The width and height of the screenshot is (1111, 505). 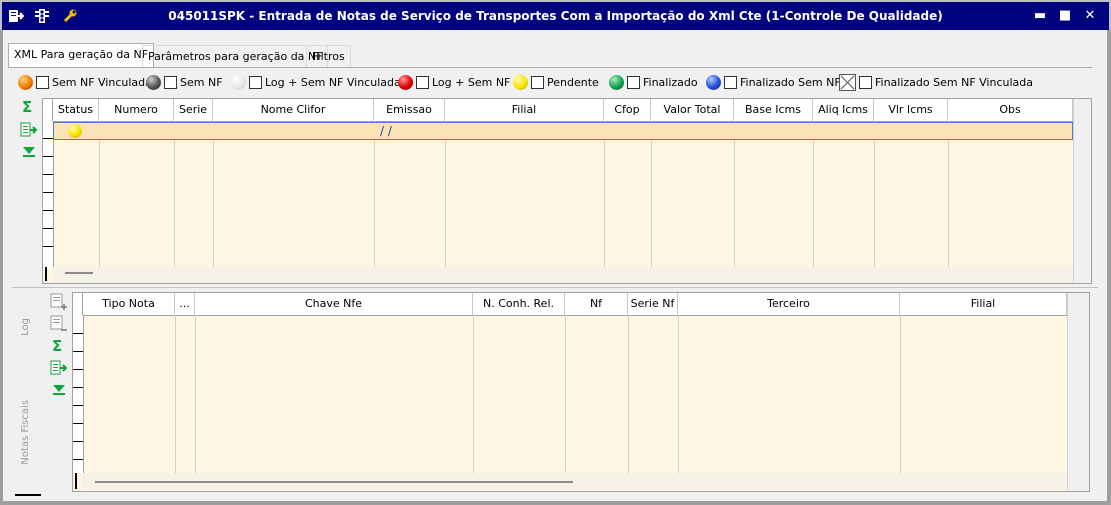 I want to click on col-numero: Numero, so click(x=136, y=110).